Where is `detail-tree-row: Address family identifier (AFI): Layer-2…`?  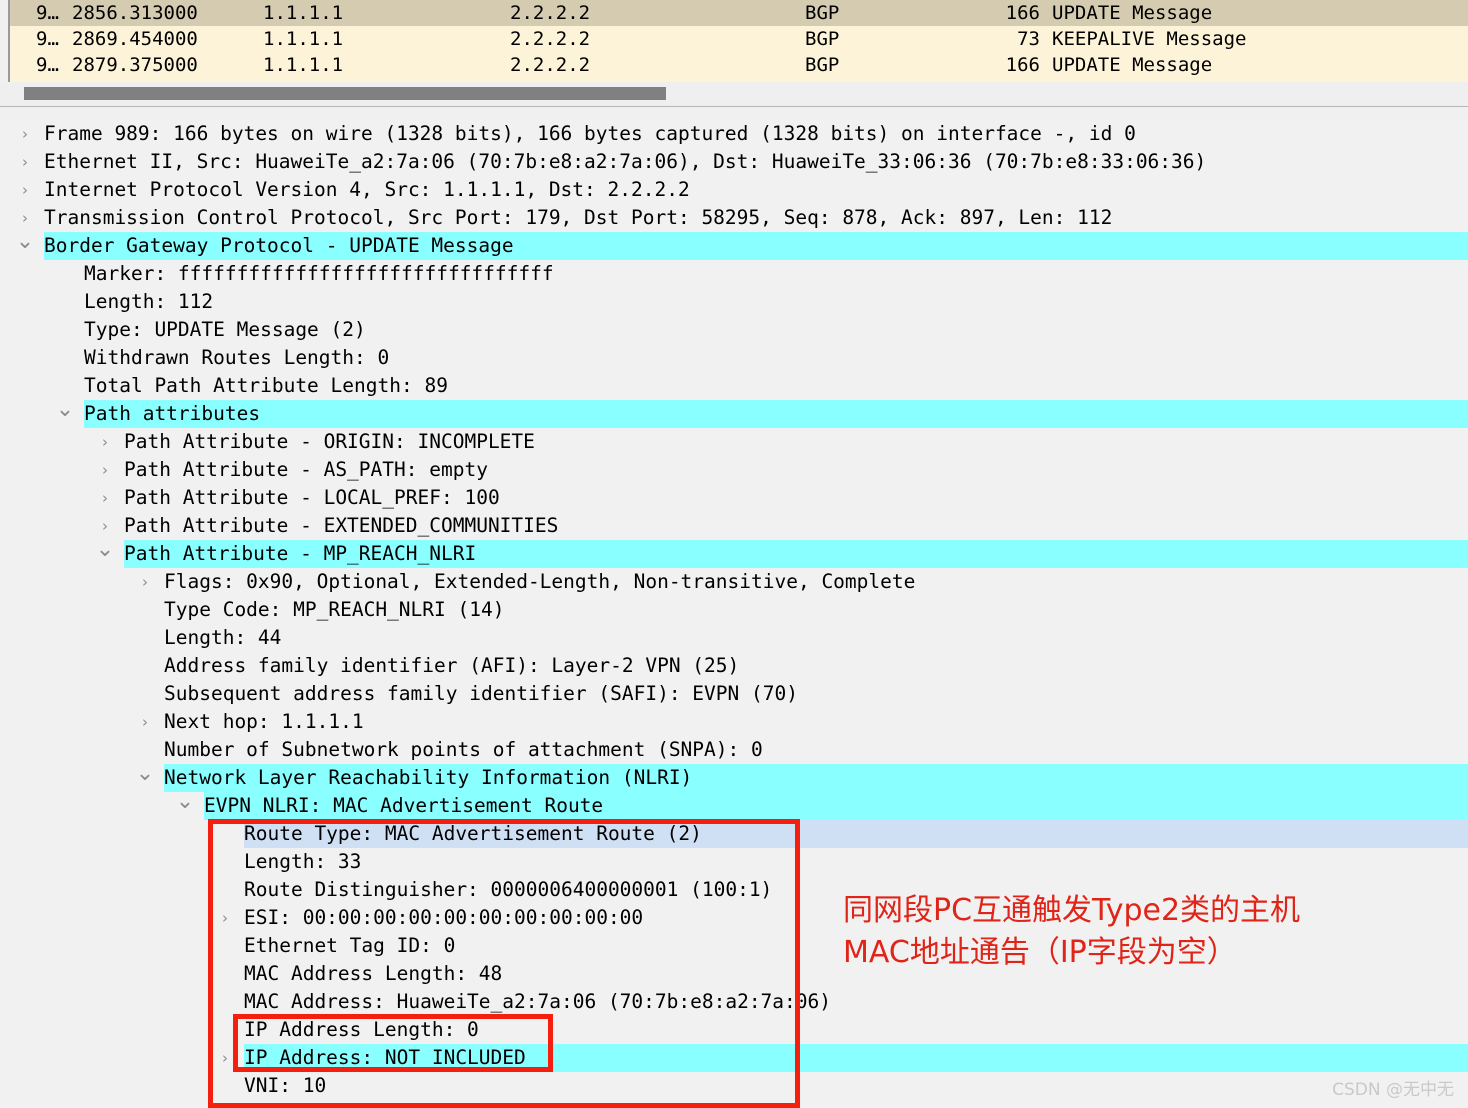
detail-tree-row: Address family identifier (AFI): Layer-2… is located at coordinates (734, 666).